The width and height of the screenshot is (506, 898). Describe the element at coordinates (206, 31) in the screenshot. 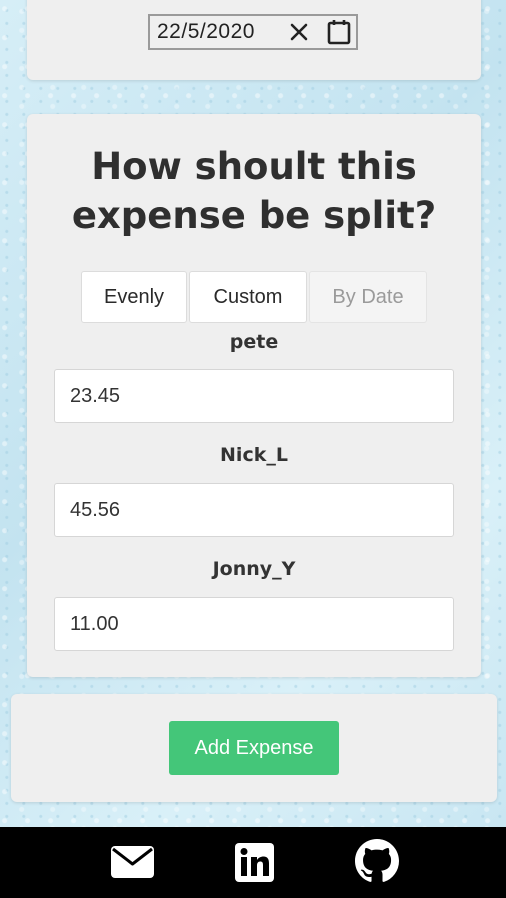

I see `date-value: 22/5/2020` at that location.